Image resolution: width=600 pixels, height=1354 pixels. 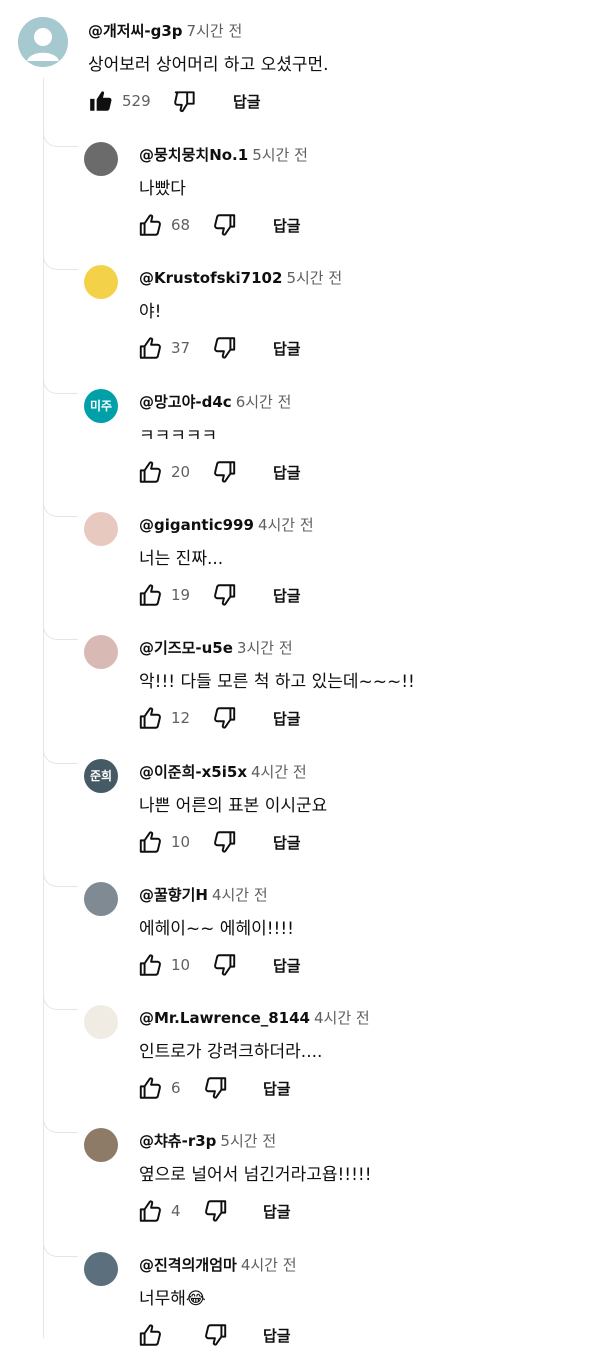 I want to click on author-name: @Mr.Lawrence_8144, so click(x=224, y=1018).